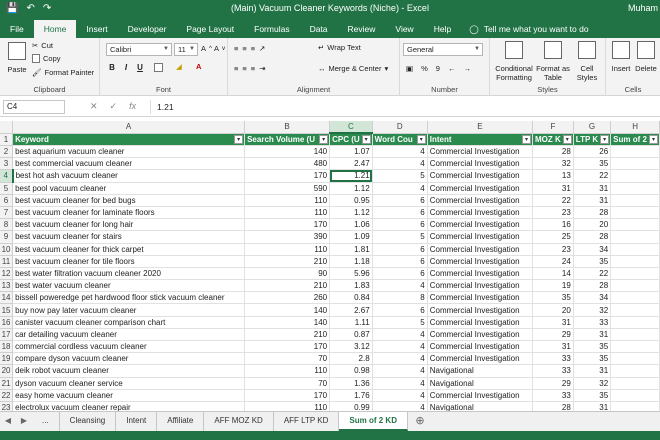 The width and height of the screenshot is (660, 440). What do you see at coordinates (553, 335) in the screenshot?
I see `cell: 29` at bounding box center [553, 335].